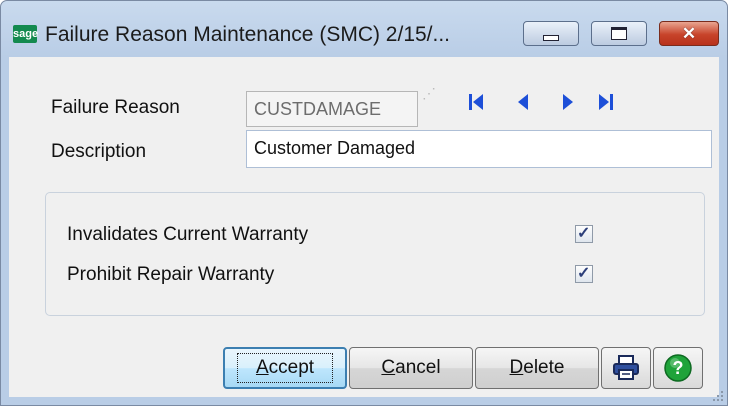  What do you see at coordinates (435, 95) in the screenshot?
I see `lookup-icon: ⋰` at bounding box center [435, 95].